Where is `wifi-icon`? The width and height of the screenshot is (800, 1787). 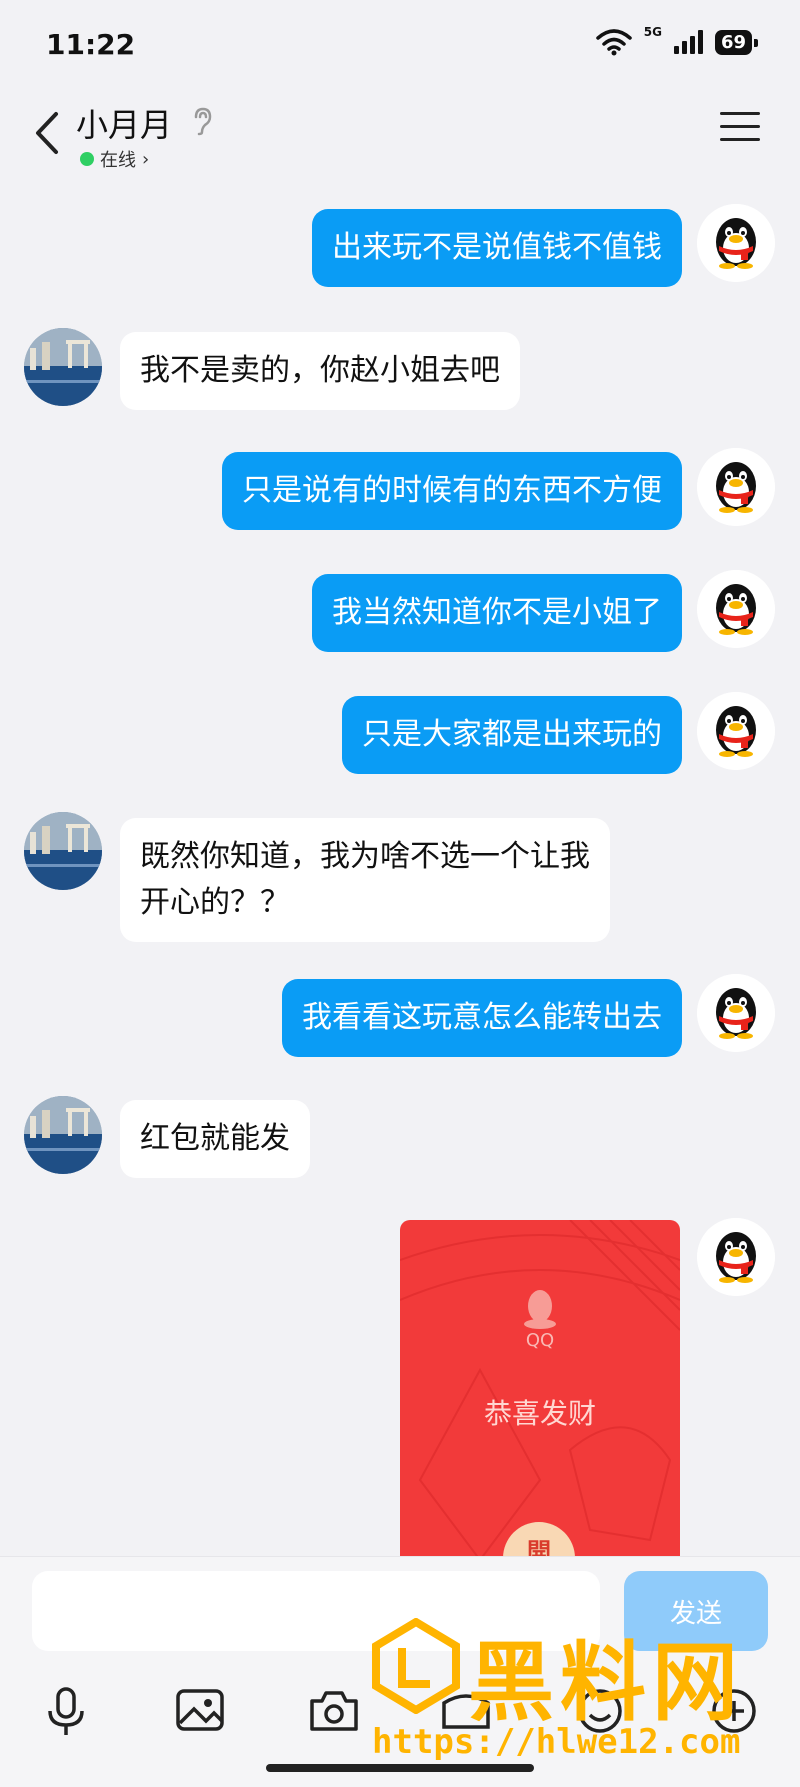 wifi-icon is located at coordinates (613, 42).